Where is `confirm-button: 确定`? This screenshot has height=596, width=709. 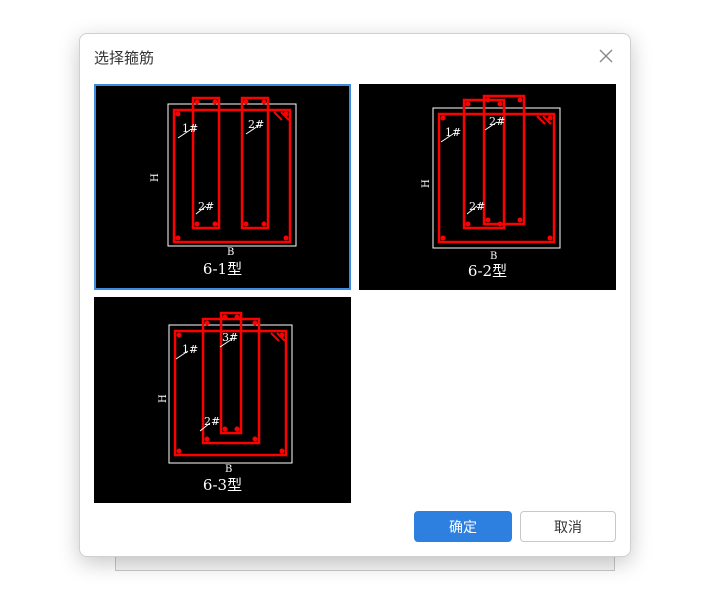 confirm-button: 确定 is located at coordinates (463, 526).